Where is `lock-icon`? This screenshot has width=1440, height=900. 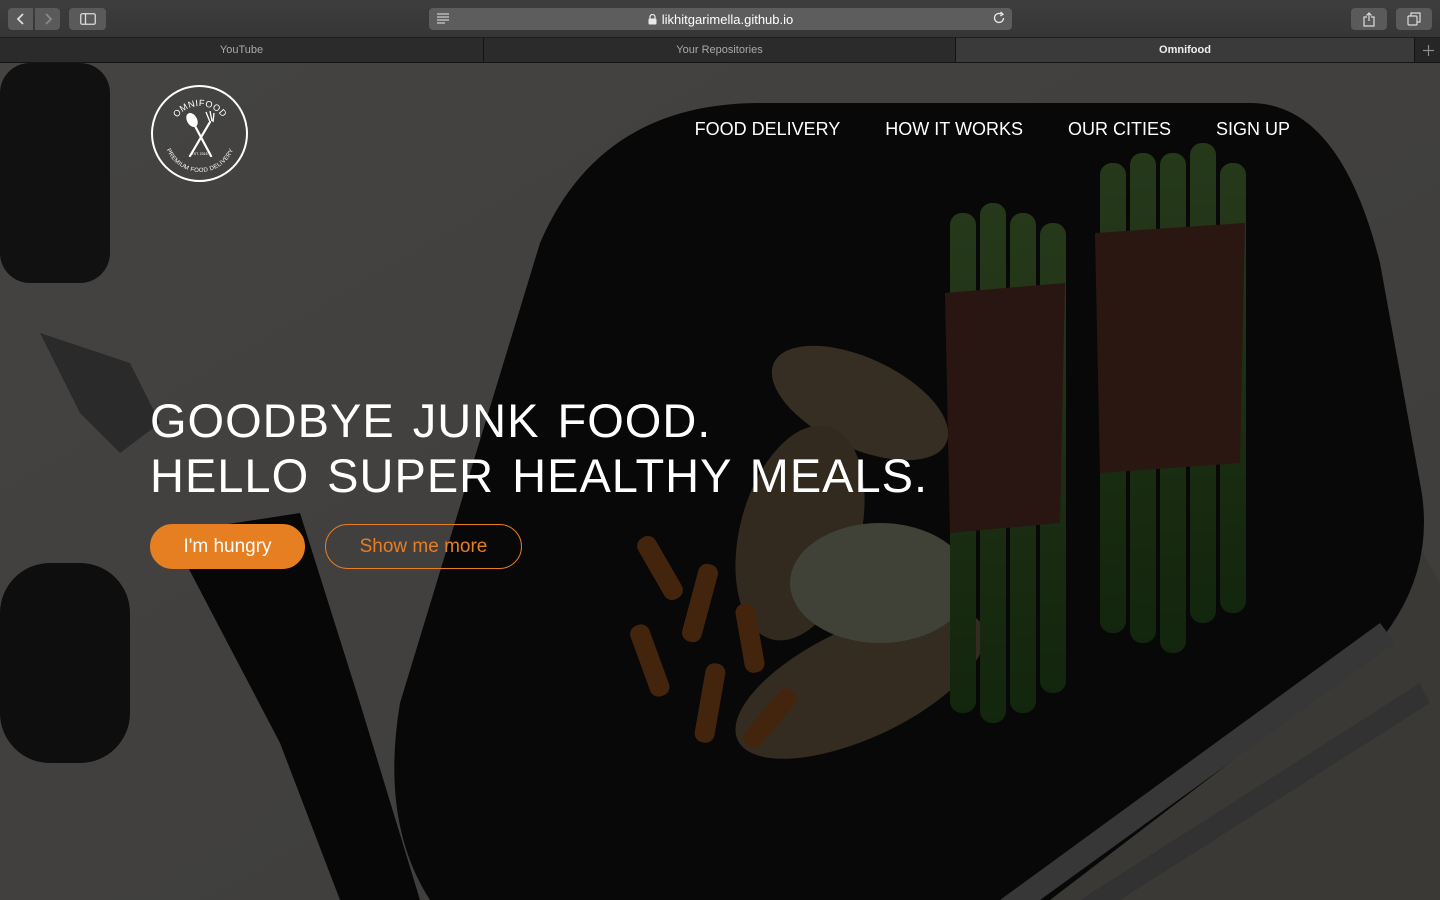
lock-icon is located at coordinates (652, 19).